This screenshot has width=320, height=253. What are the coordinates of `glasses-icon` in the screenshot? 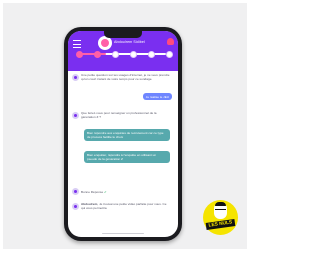 It's located at (220, 211).